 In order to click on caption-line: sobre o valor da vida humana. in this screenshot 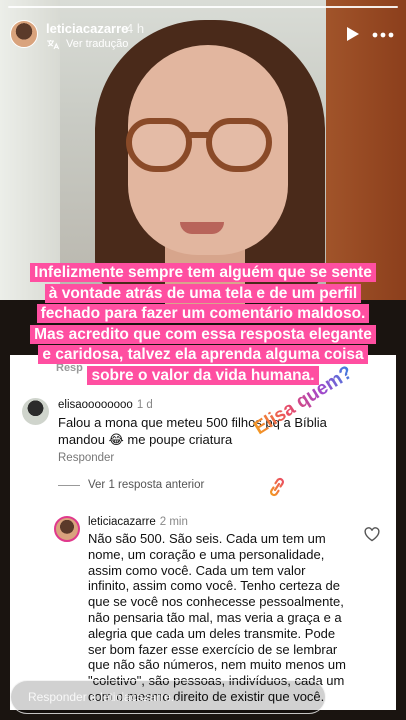, I will do `click(203, 375)`.